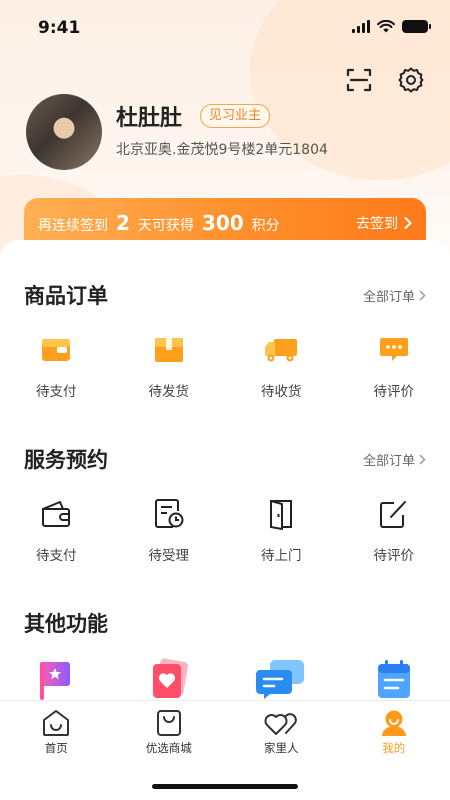 This screenshot has width=450, height=800. I want to click on service-item-label: 待受理, so click(169, 556).